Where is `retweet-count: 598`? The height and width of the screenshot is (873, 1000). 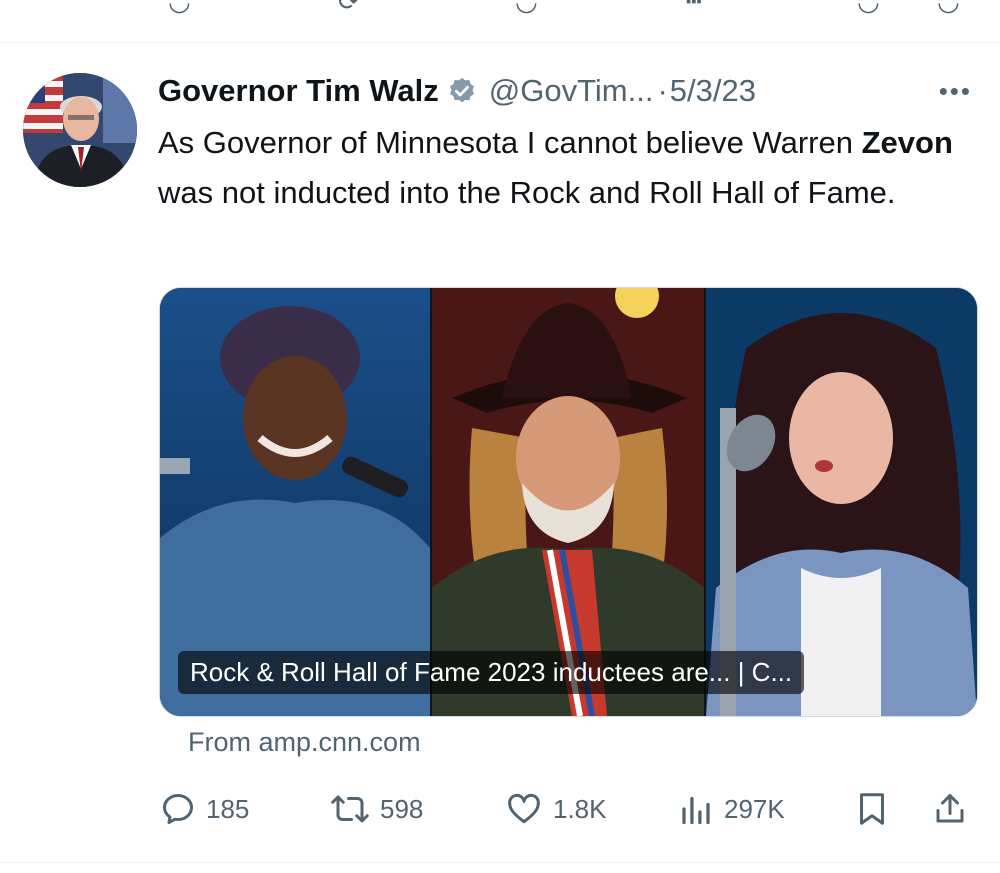 retweet-count: 598 is located at coordinates (402, 808).